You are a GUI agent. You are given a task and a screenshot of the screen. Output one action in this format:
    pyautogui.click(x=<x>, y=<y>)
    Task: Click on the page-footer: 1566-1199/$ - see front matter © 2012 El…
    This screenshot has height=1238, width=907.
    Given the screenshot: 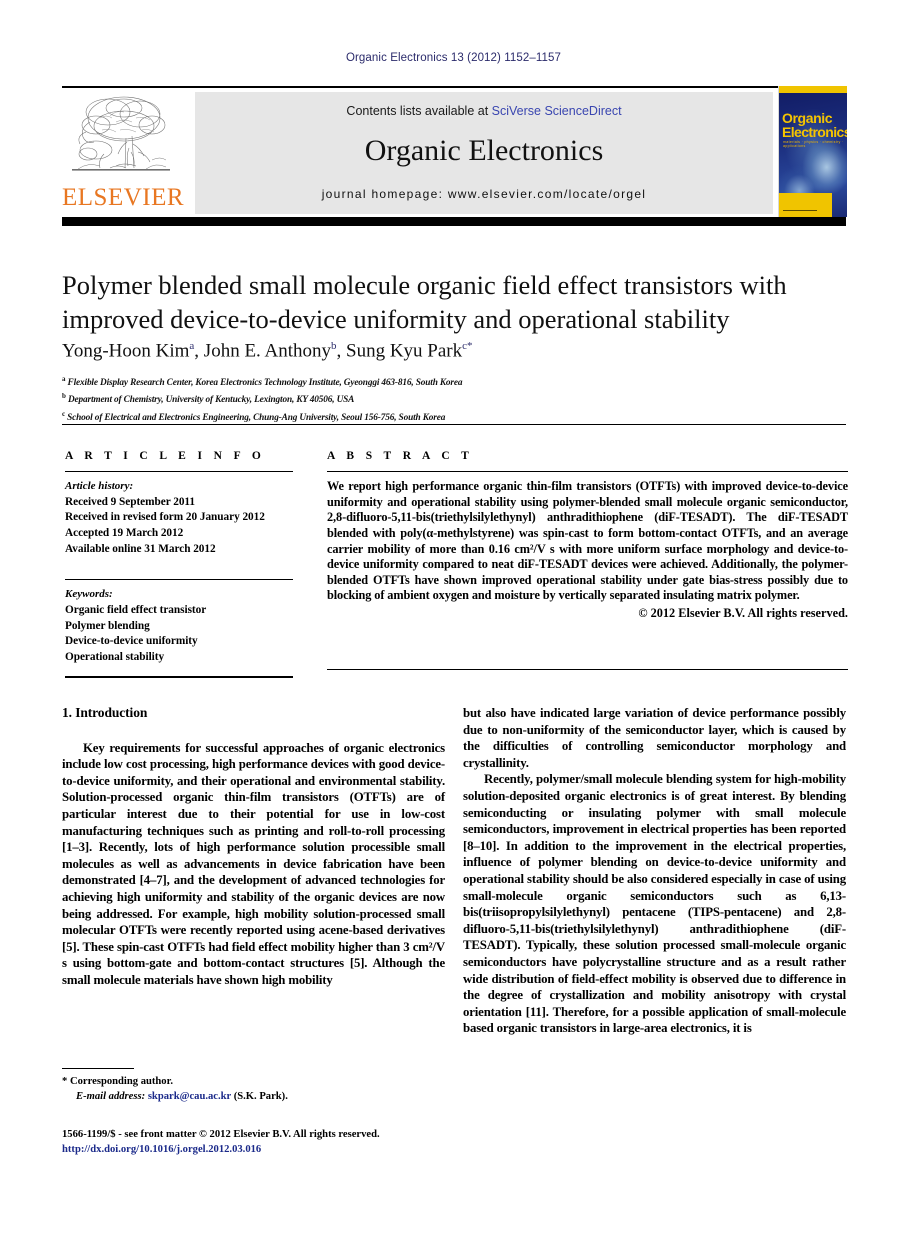 What is the action you would take?
    pyautogui.click(x=262, y=1142)
    